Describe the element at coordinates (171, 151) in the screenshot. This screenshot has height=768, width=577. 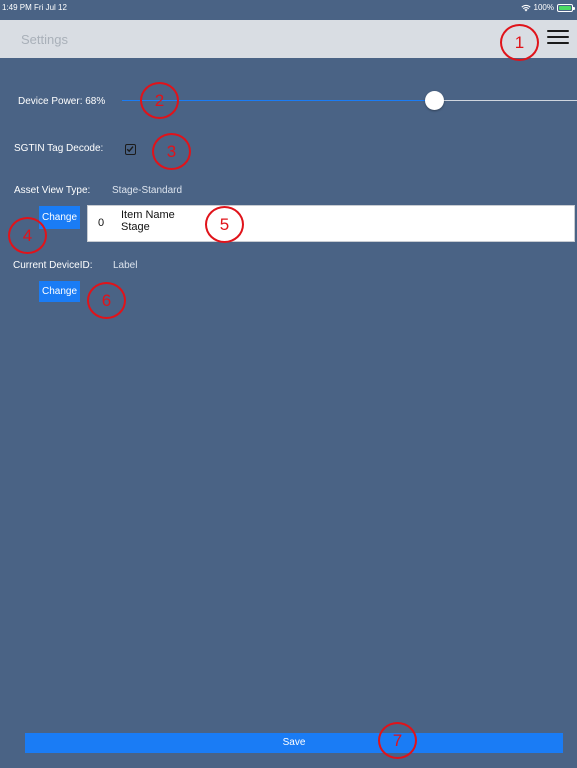
I see `annotation-marker-3: 3` at that location.